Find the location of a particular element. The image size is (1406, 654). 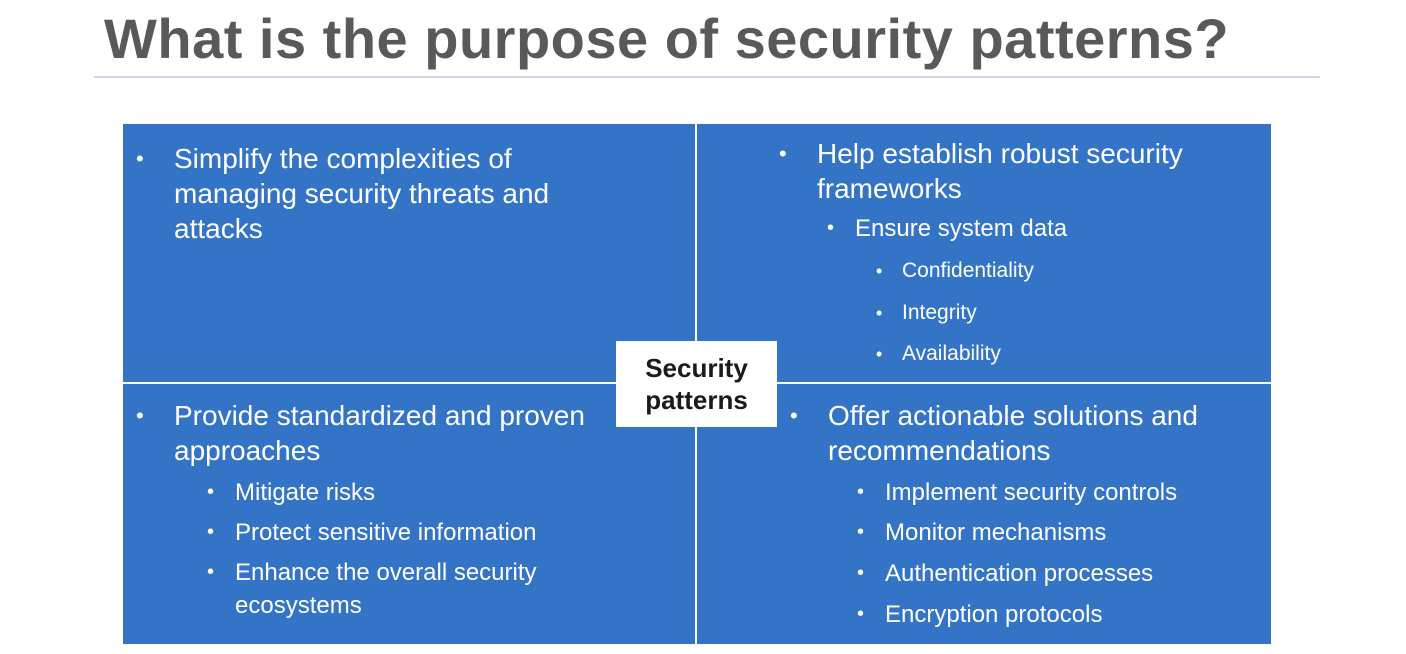

sub-bullet: • Encryption protocols is located at coordinates (980, 614).